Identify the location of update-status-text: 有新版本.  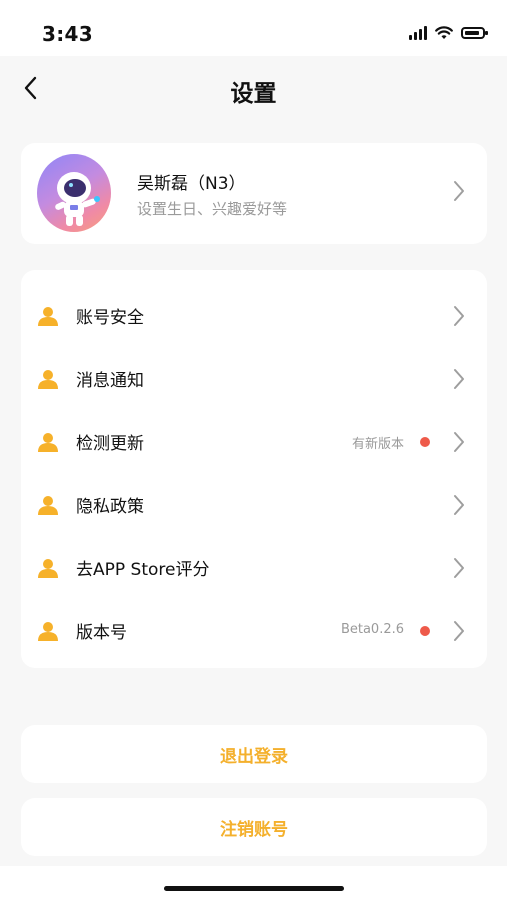
(377, 444).